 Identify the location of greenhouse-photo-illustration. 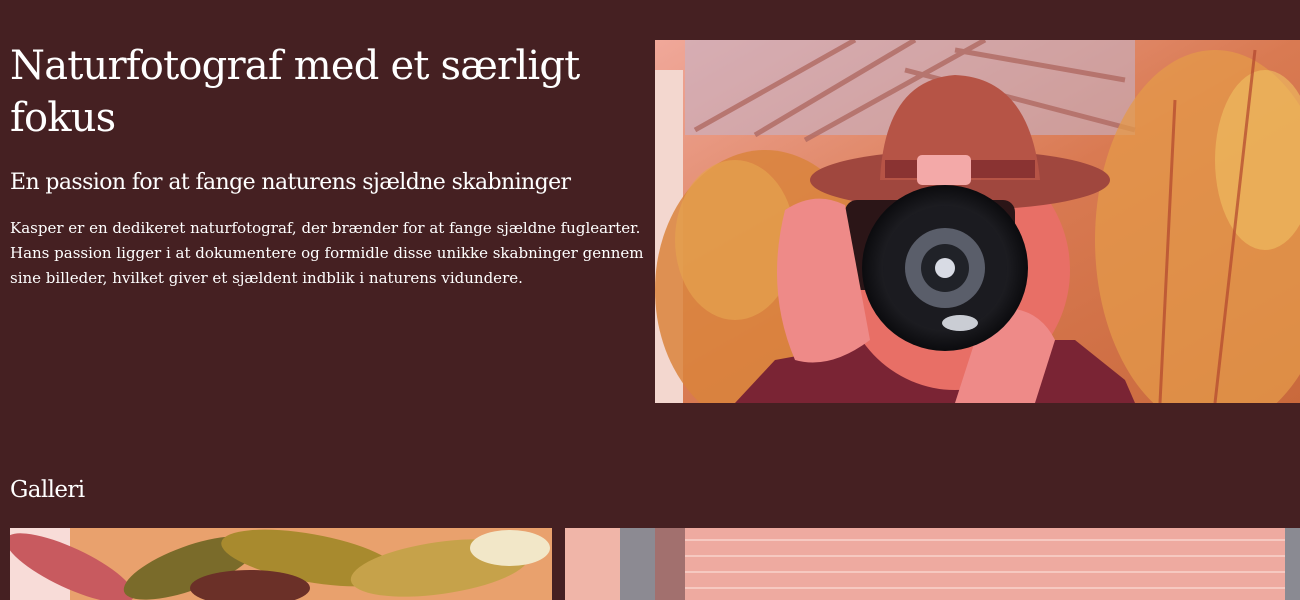
(932, 564).